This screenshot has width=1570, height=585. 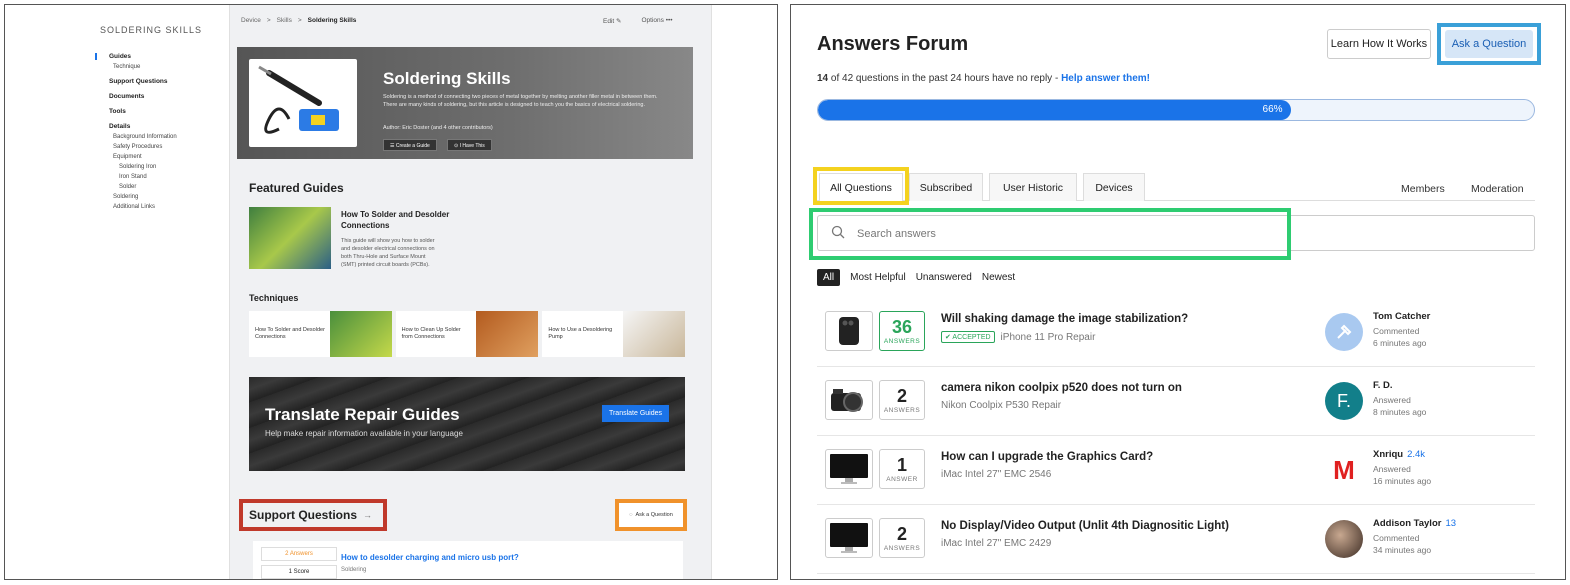 I want to click on options-label: Options, so click(x=652, y=20).